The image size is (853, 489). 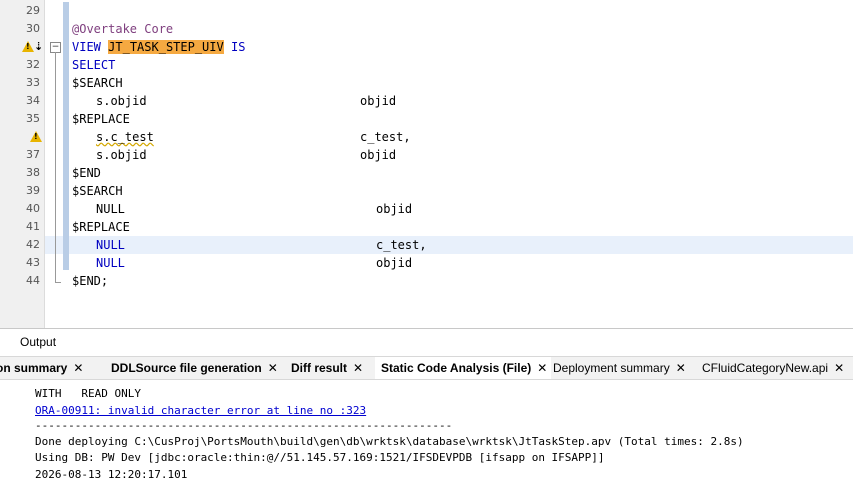 What do you see at coordinates (319, 368) in the screenshot?
I see `tab-label: Diff result` at bounding box center [319, 368].